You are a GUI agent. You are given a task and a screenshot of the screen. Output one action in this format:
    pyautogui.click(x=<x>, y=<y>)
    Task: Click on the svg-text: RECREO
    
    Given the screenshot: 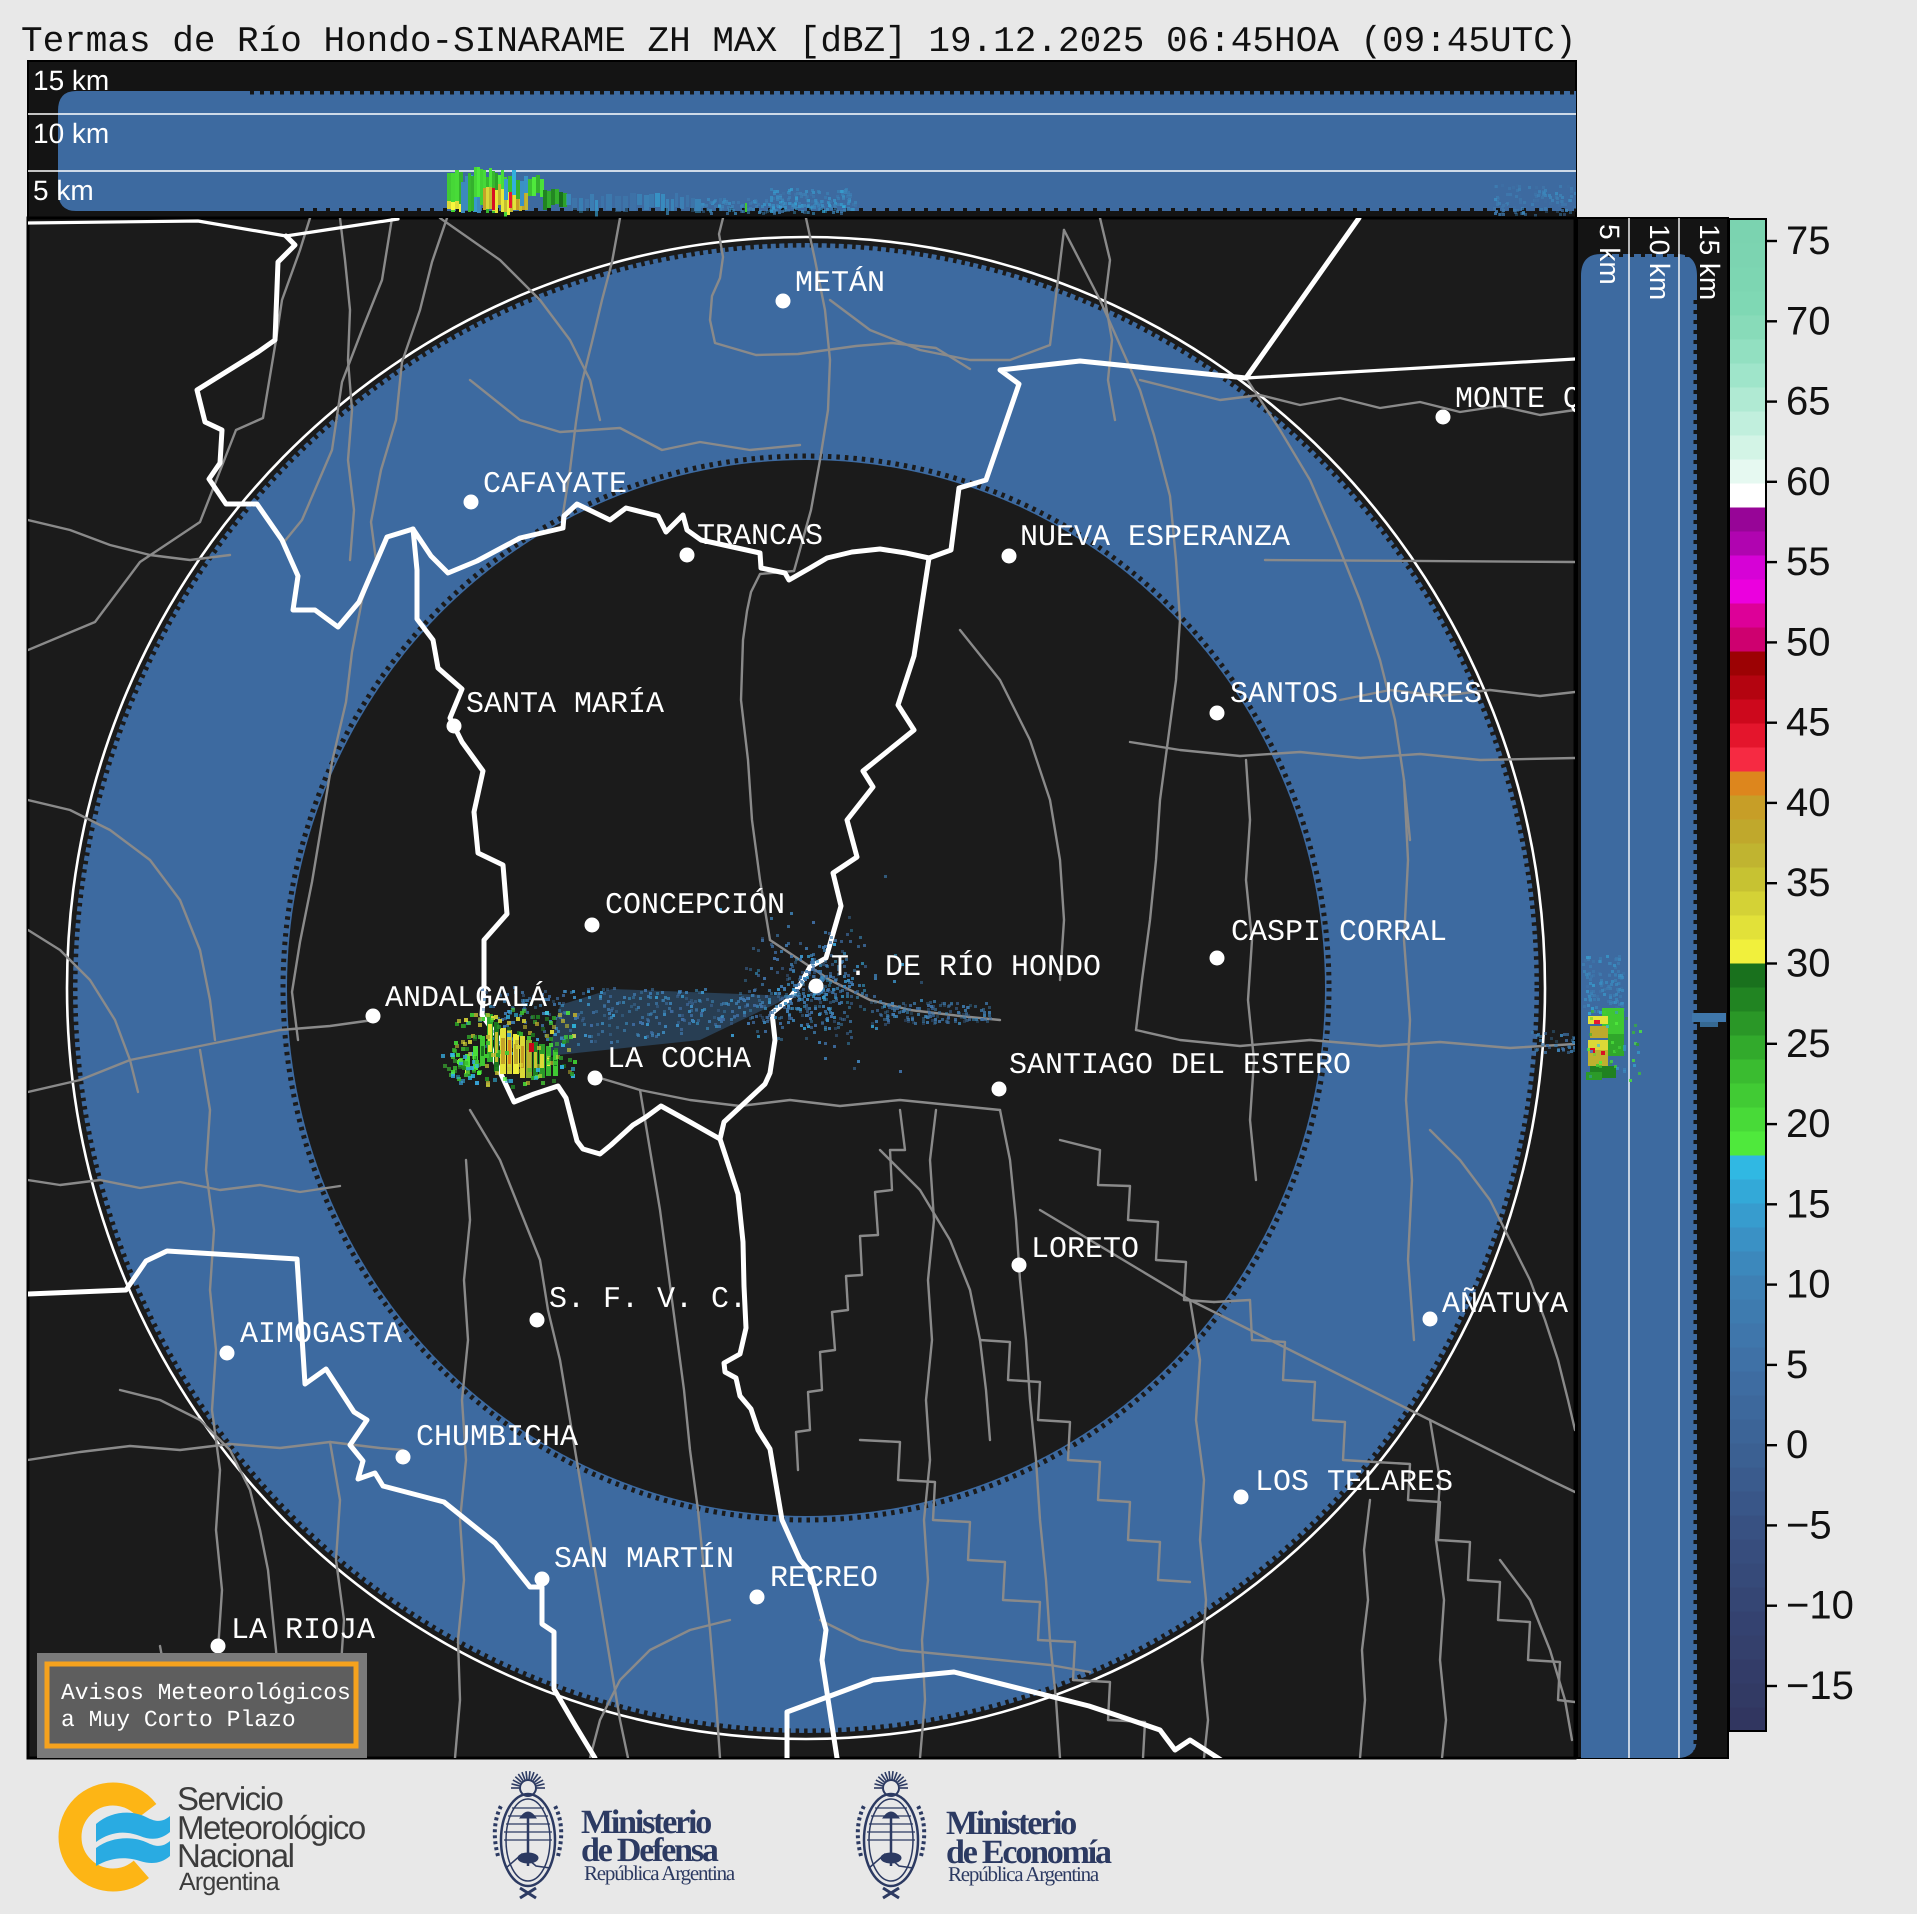 What is the action you would take?
    pyautogui.click(x=824, y=1579)
    